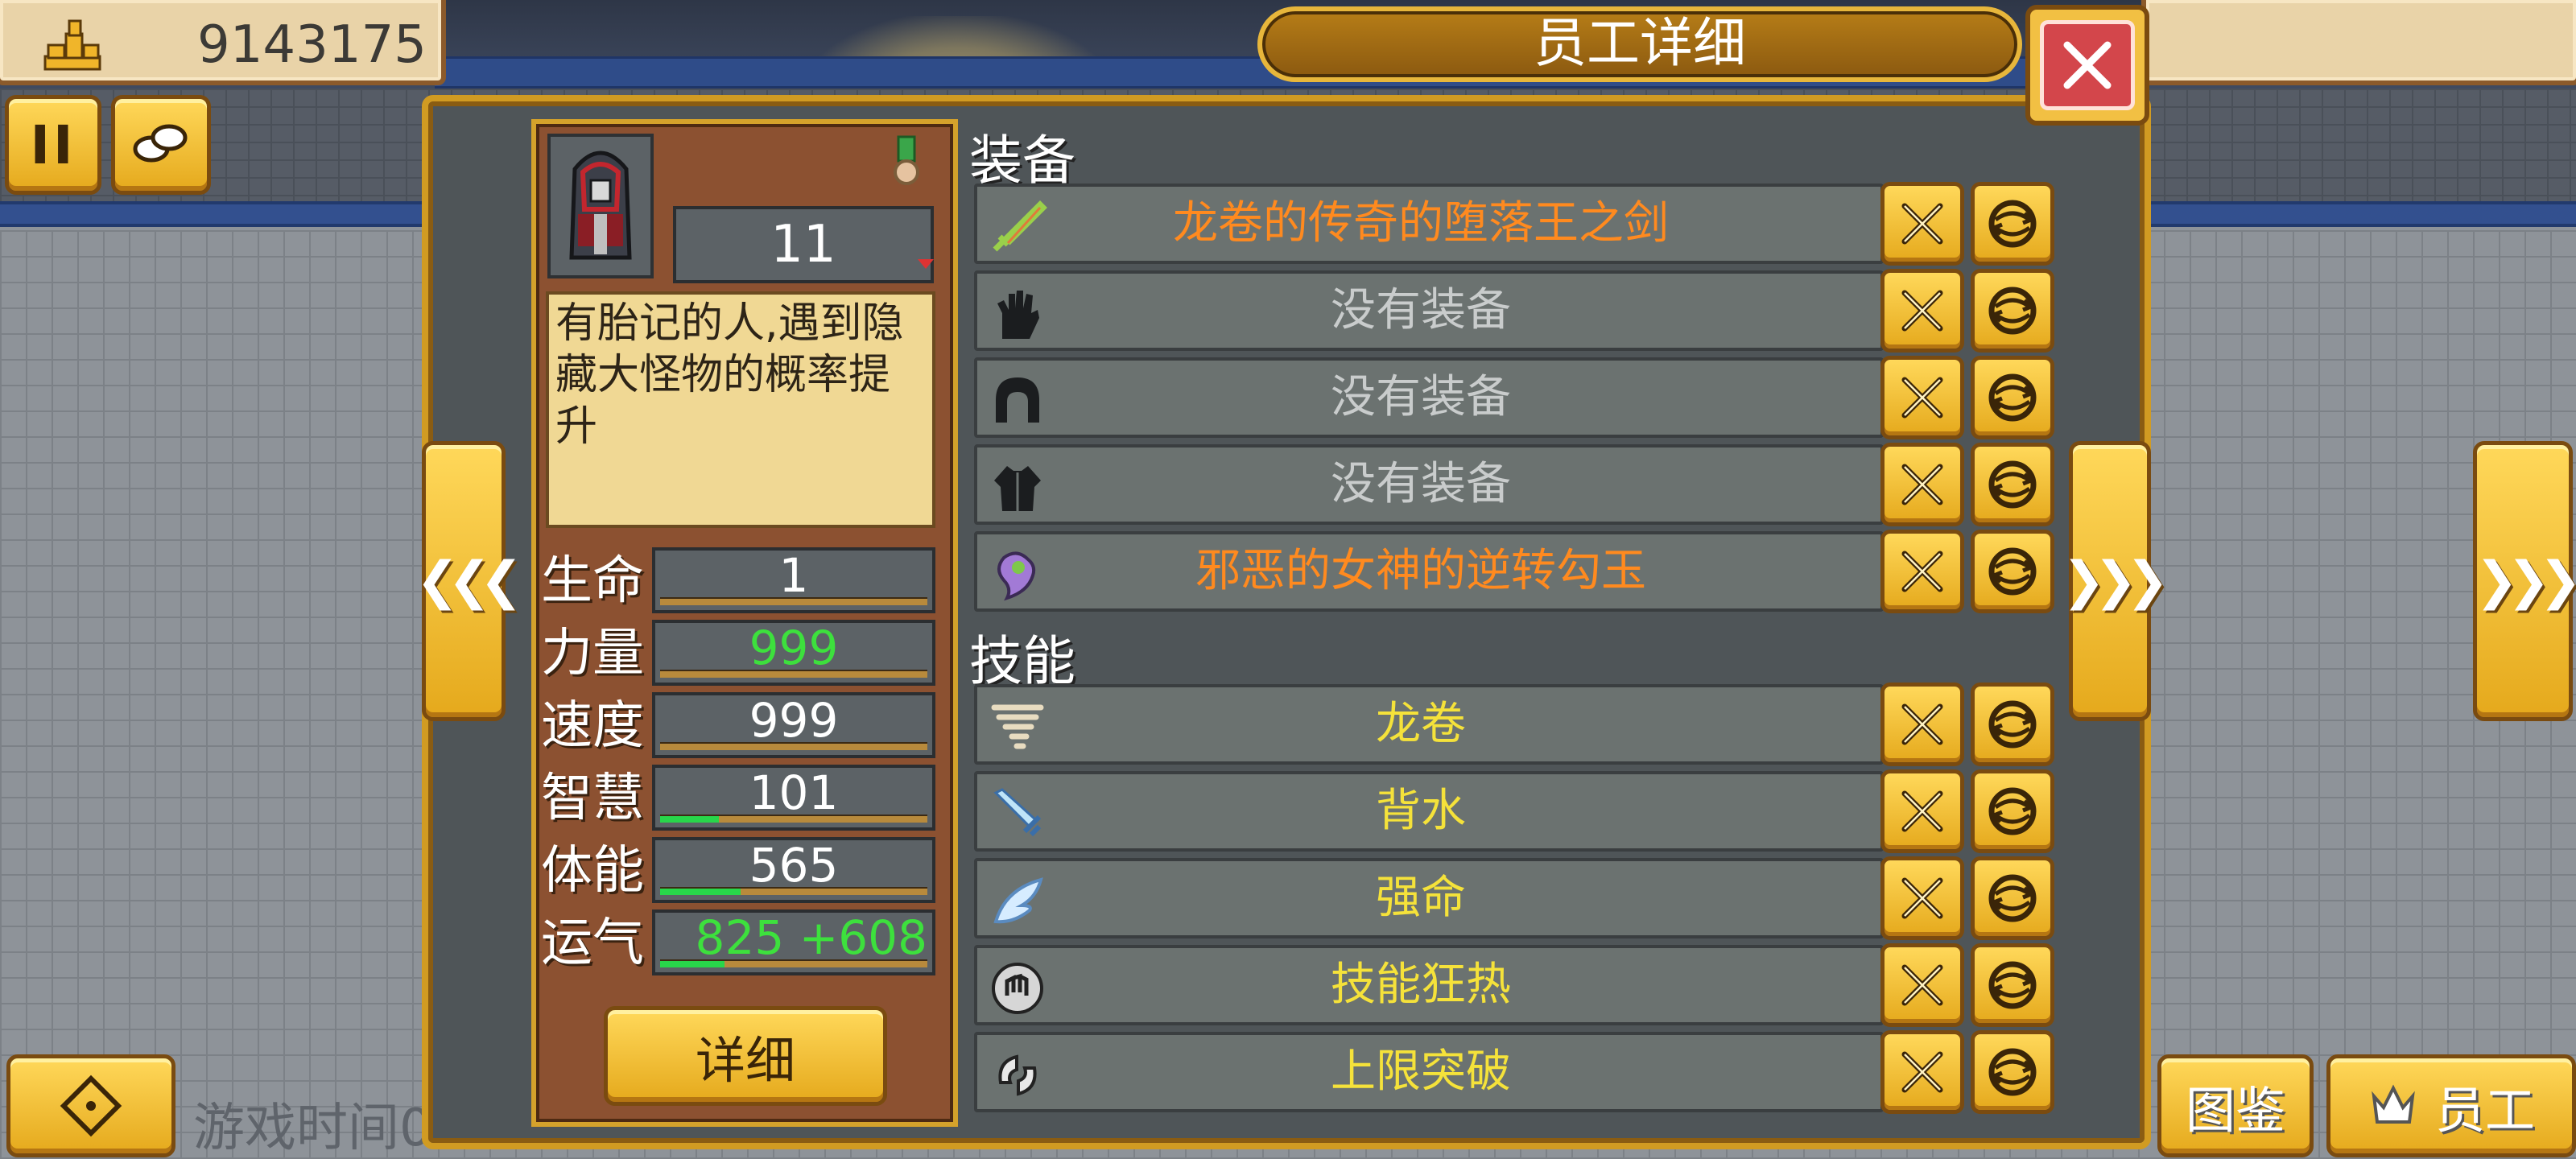  What do you see at coordinates (1421, 898) in the screenshot?
I see `skill-name: 强命` at bounding box center [1421, 898].